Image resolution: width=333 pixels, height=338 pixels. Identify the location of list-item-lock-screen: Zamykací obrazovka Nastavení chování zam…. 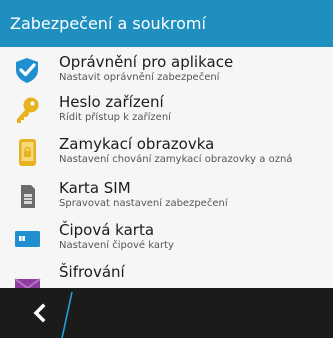
(166, 151).